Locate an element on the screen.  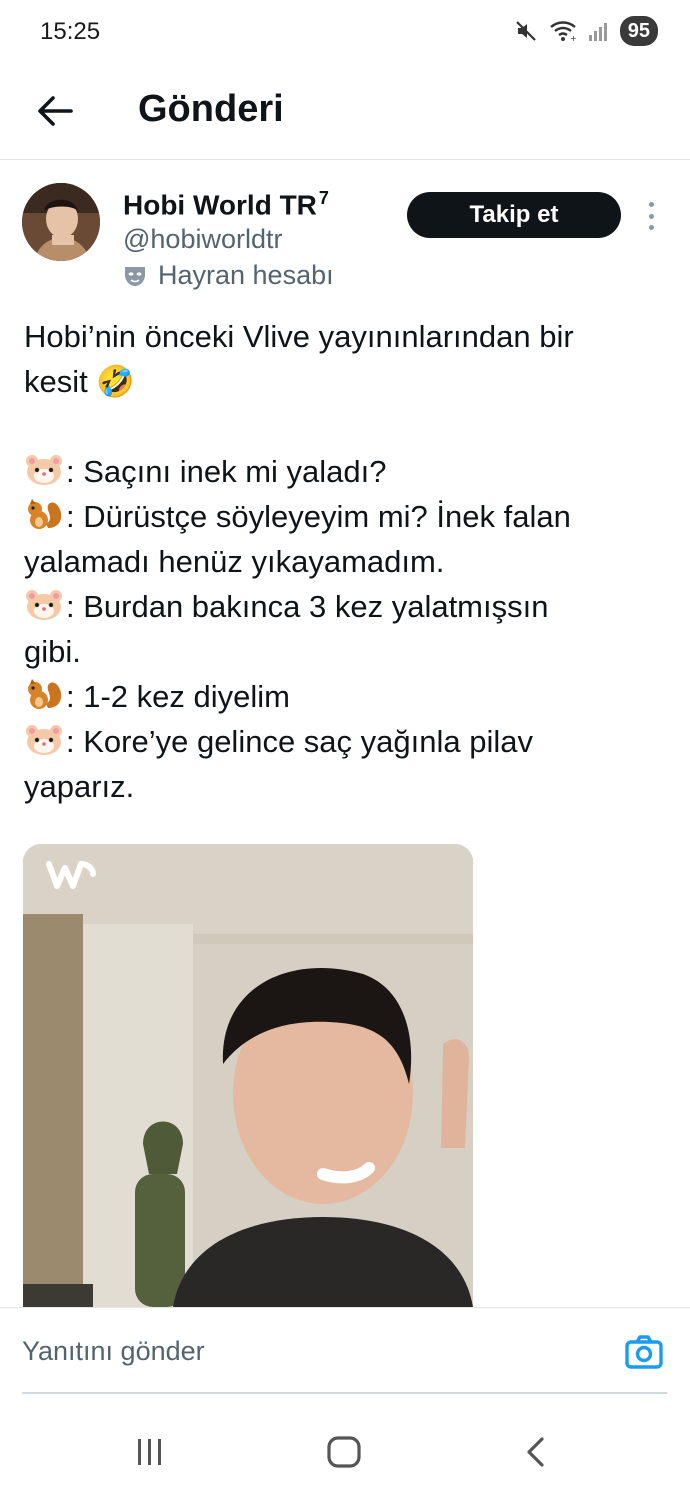
author-name-text: Hobi World TR is located at coordinates (220, 205).